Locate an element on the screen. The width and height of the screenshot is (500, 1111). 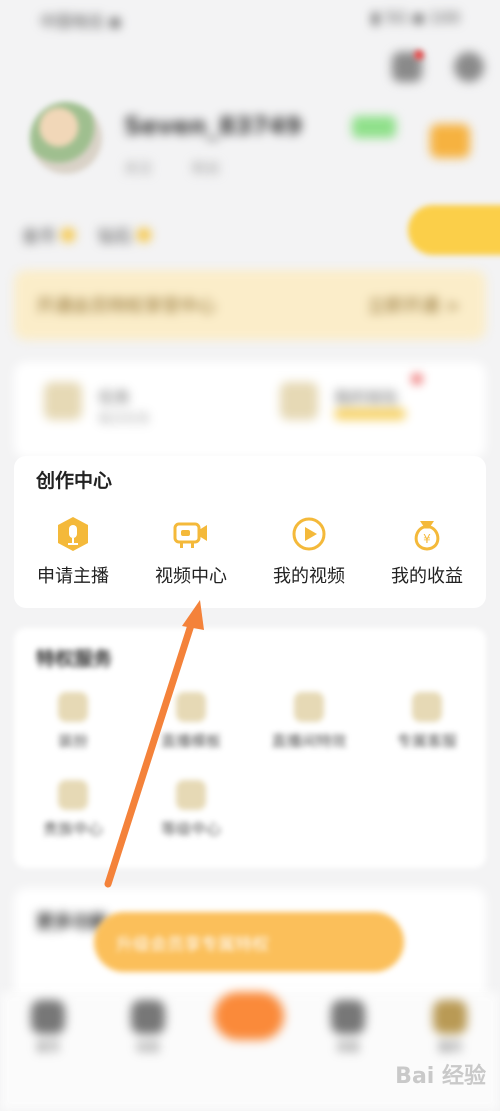
coin-stat: 金币 is located at coordinates (49, 234).